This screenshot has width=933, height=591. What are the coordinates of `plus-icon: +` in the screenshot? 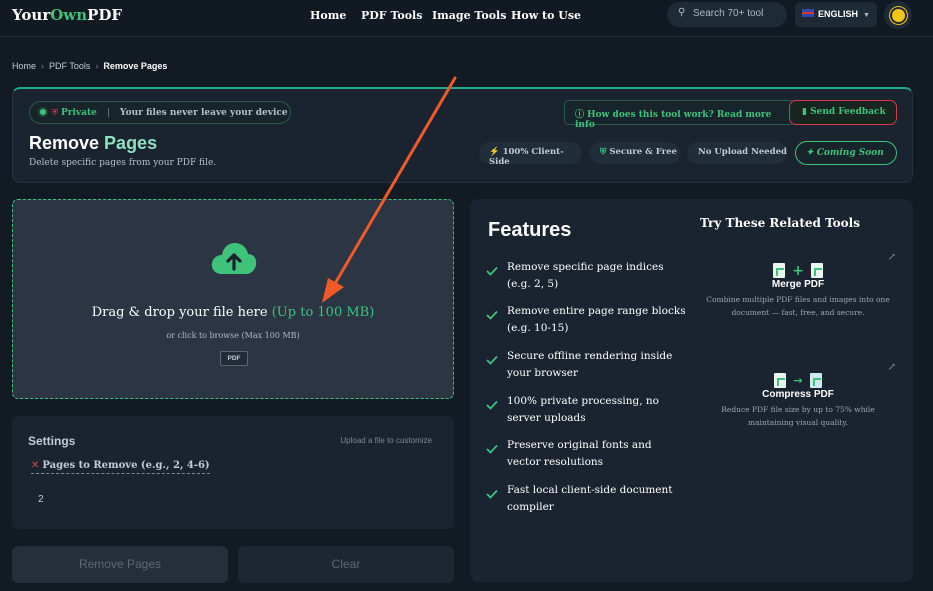 It's located at (798, 270).